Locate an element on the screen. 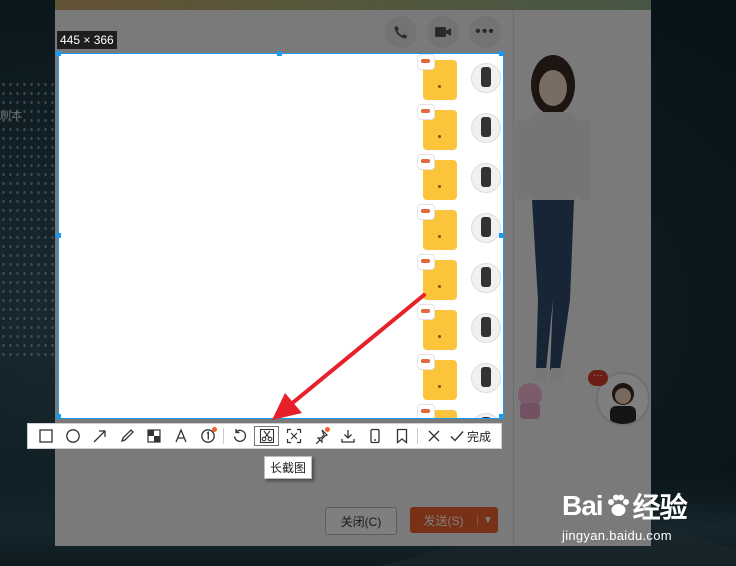 This screenshot has height=566, width=736. baidu-logo: Bai 经验 is located at coordinates (625, 506).